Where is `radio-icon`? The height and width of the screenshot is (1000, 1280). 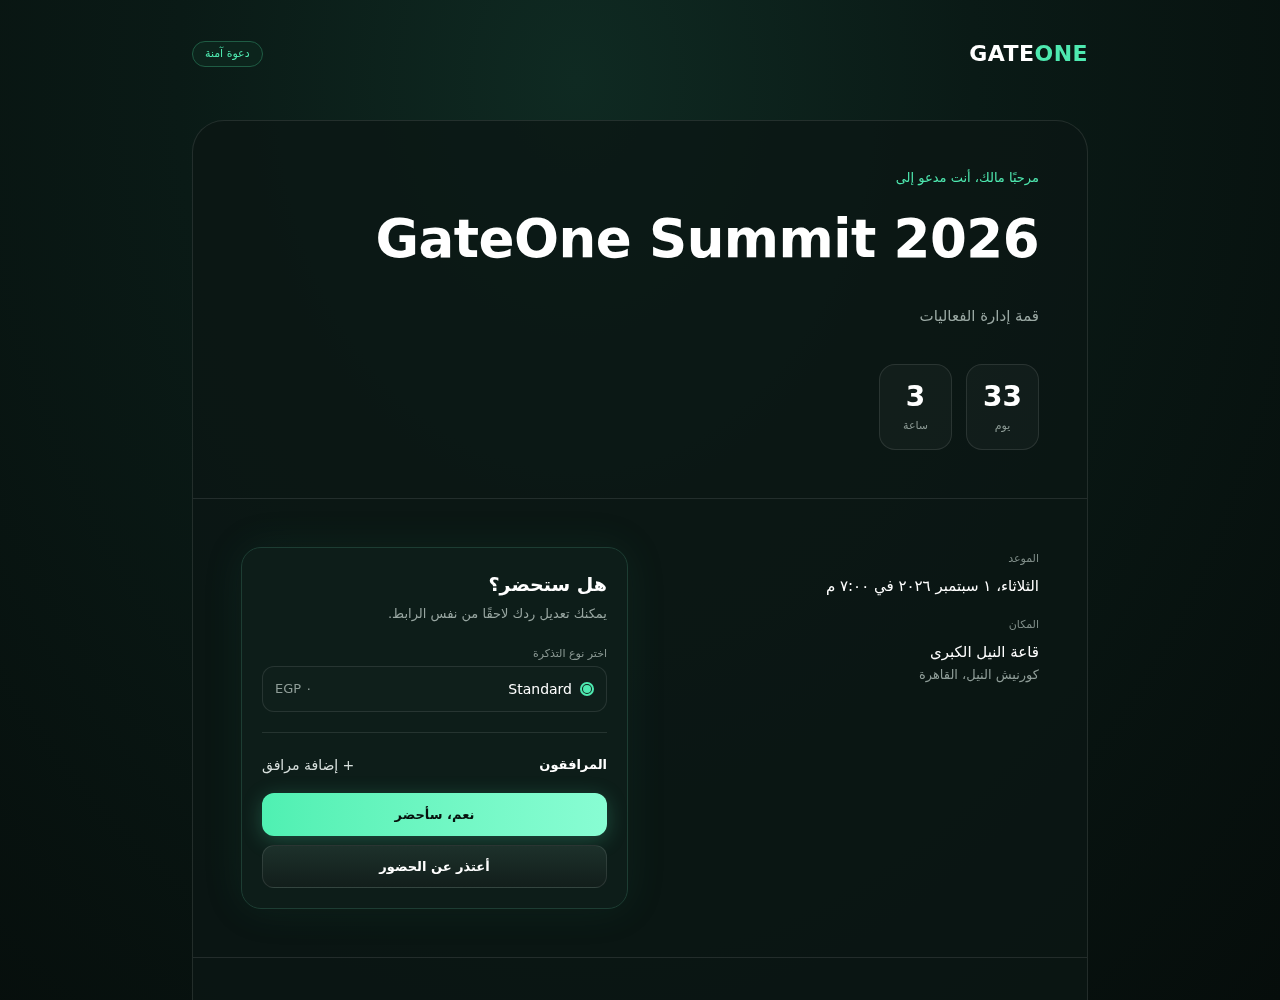
radio-icon is located at coordinates (587, 689).